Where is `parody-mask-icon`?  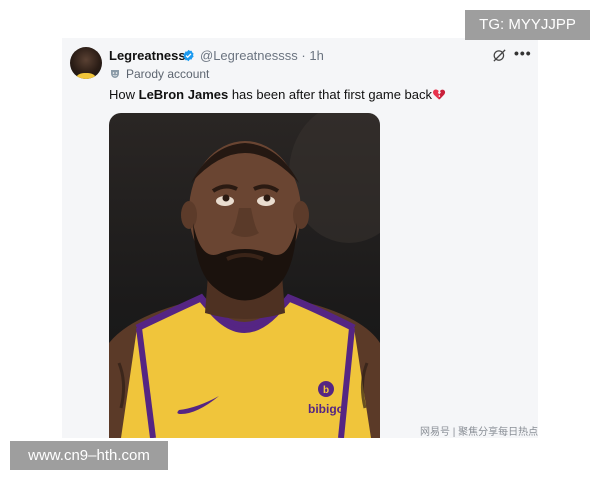
parody-mask-icon is located at coordinates (115, 74).